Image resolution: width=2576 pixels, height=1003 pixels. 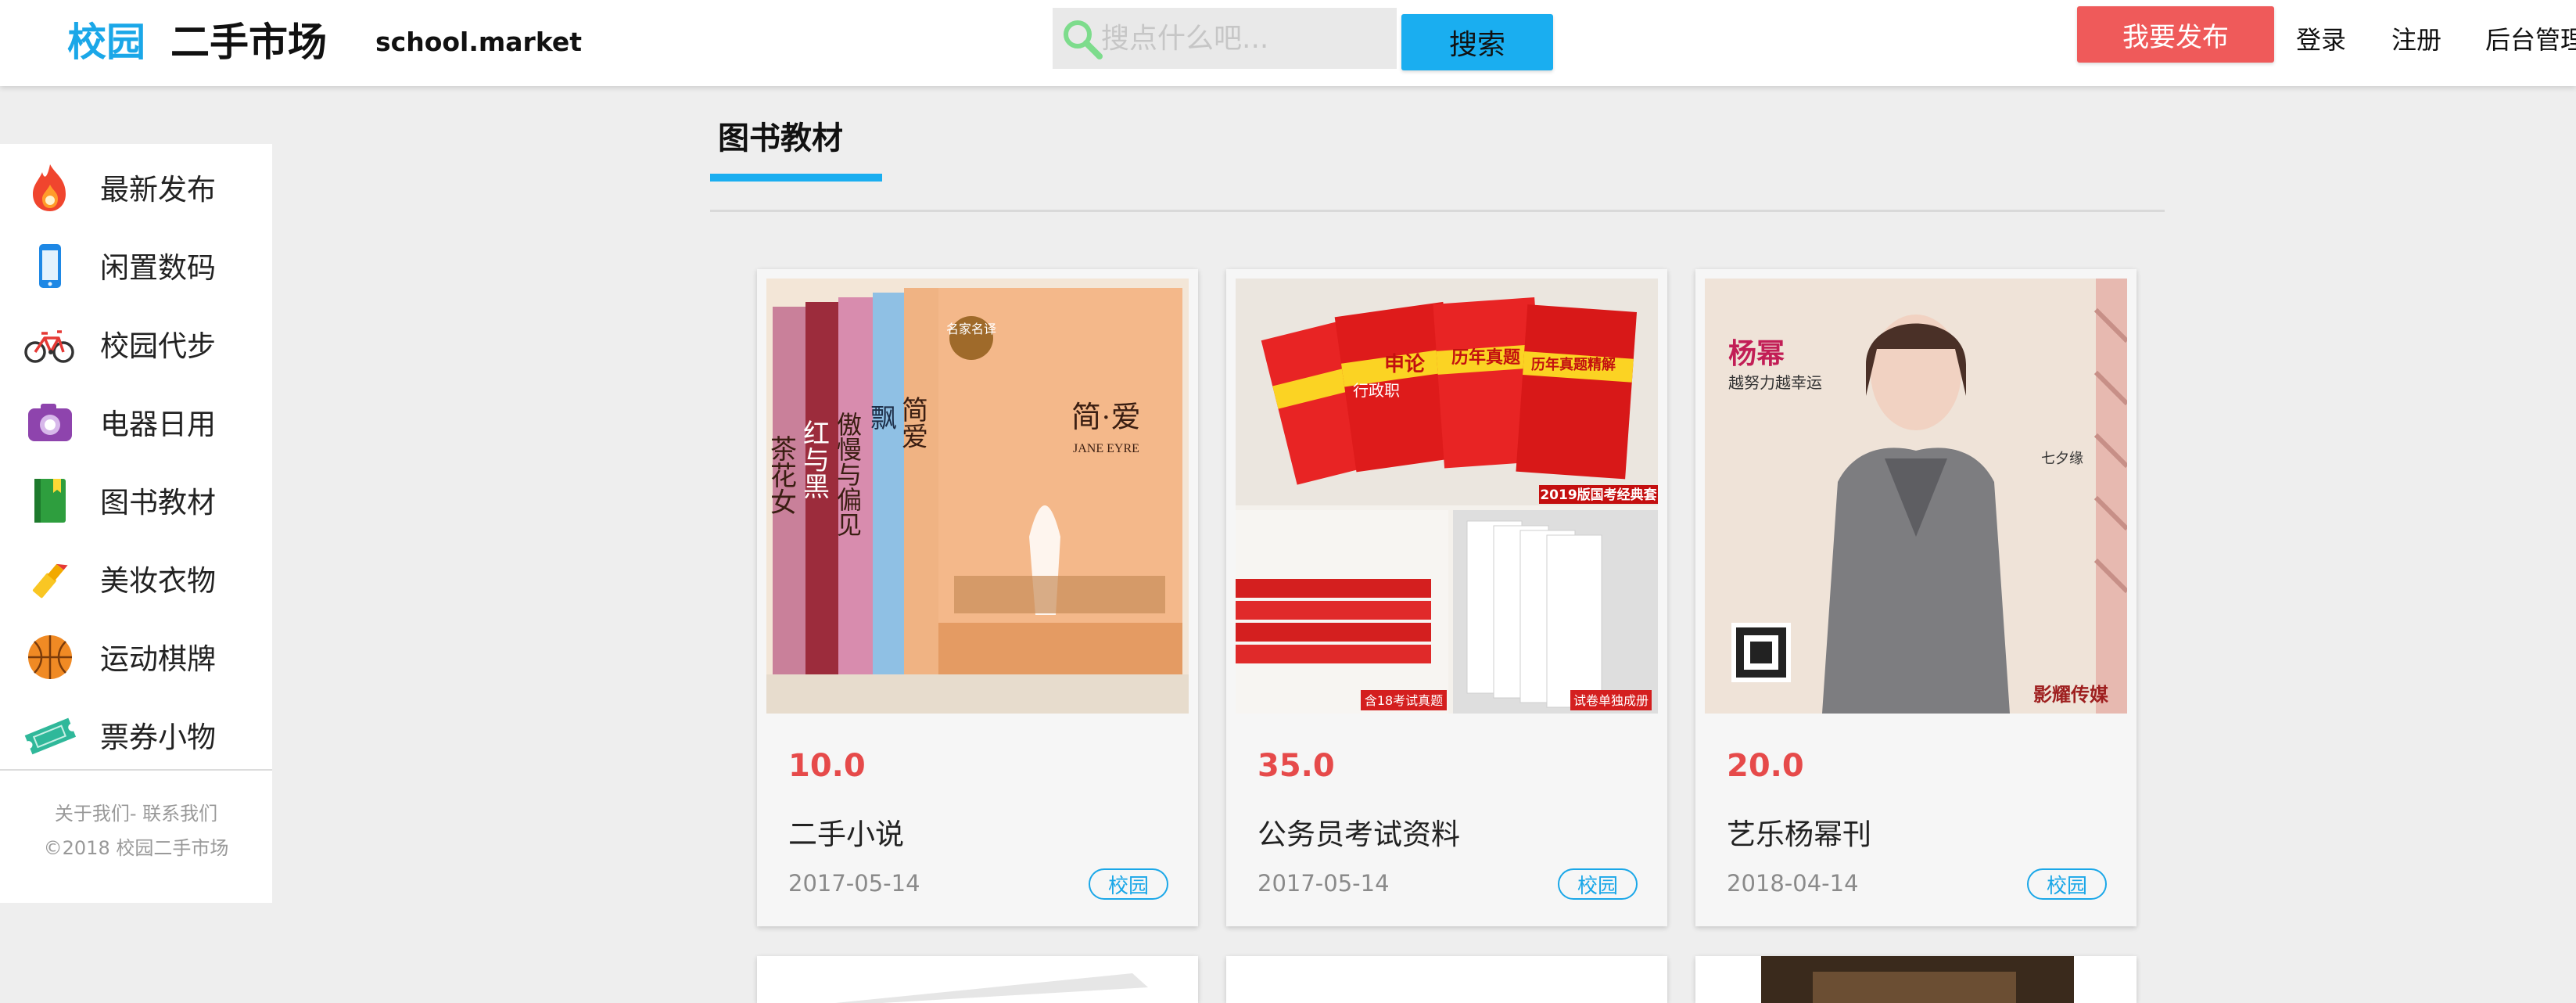 I want to click on product-date: 2018-04-14, so click(x=1793, y=883).